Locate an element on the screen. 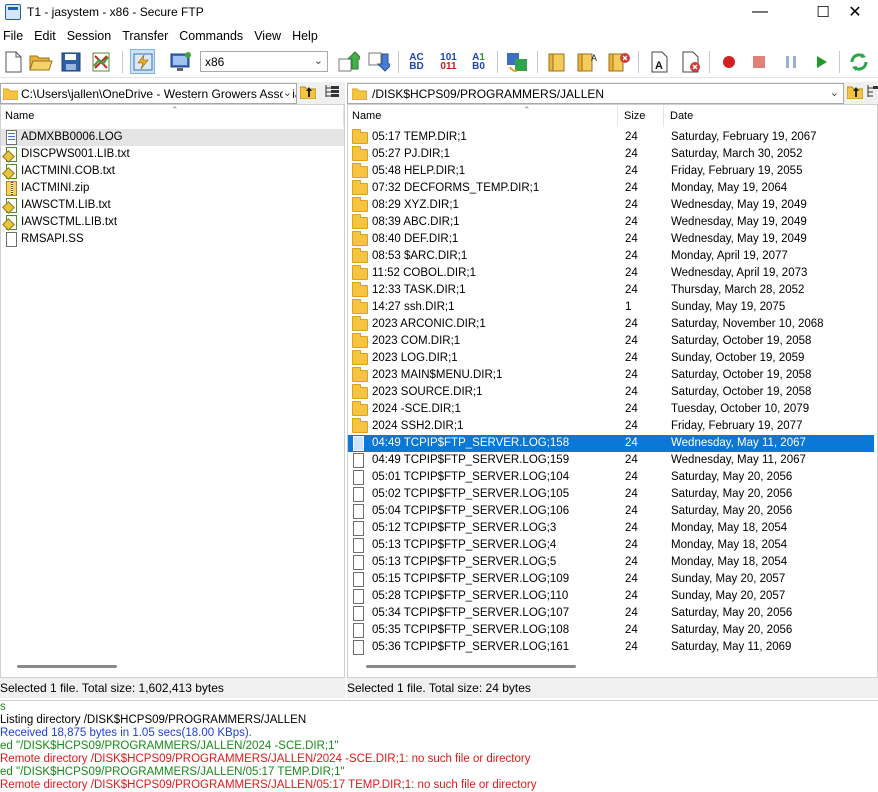  menu-file: File is located at coordinates (13, 36).